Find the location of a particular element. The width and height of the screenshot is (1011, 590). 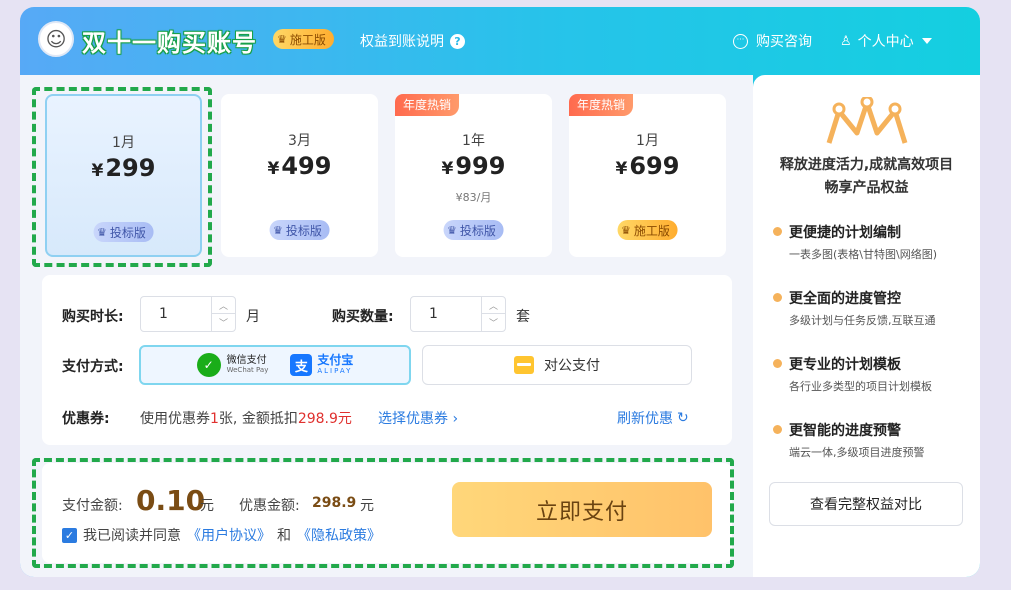

plan-card-2: 3月 ¥499 ♛ 投标版 is located at coordinates (299, 175).